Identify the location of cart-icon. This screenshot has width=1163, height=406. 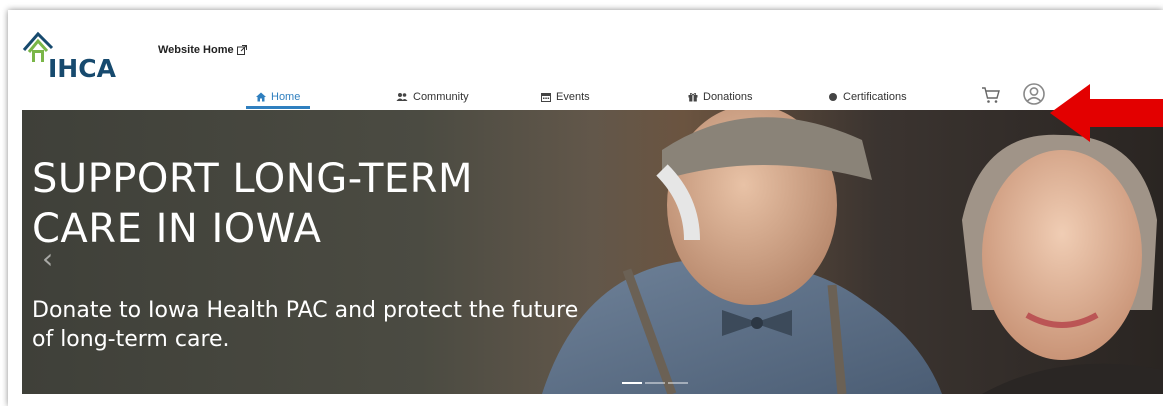
(991, 95).